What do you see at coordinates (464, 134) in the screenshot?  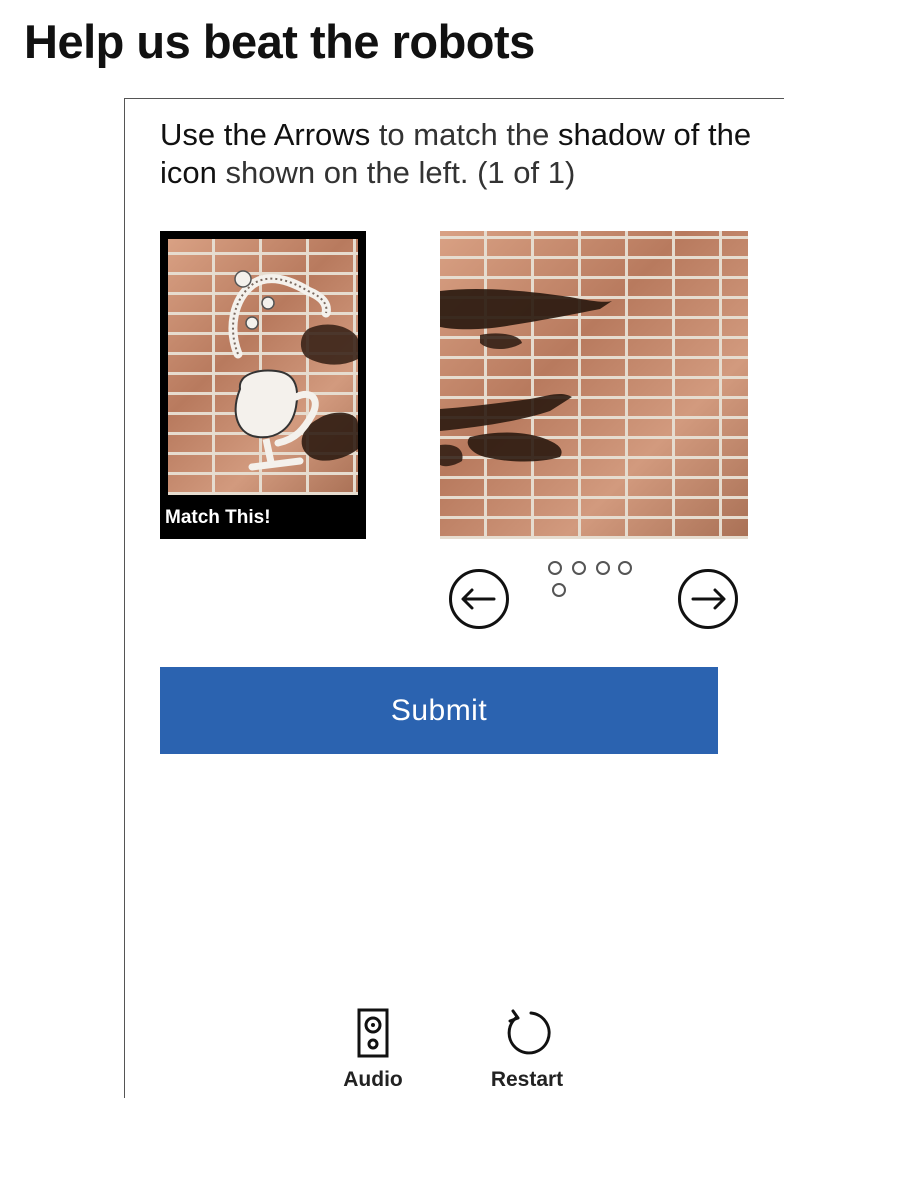 I see `instruction-text-part: to match the` at bounding box center [464, 134].